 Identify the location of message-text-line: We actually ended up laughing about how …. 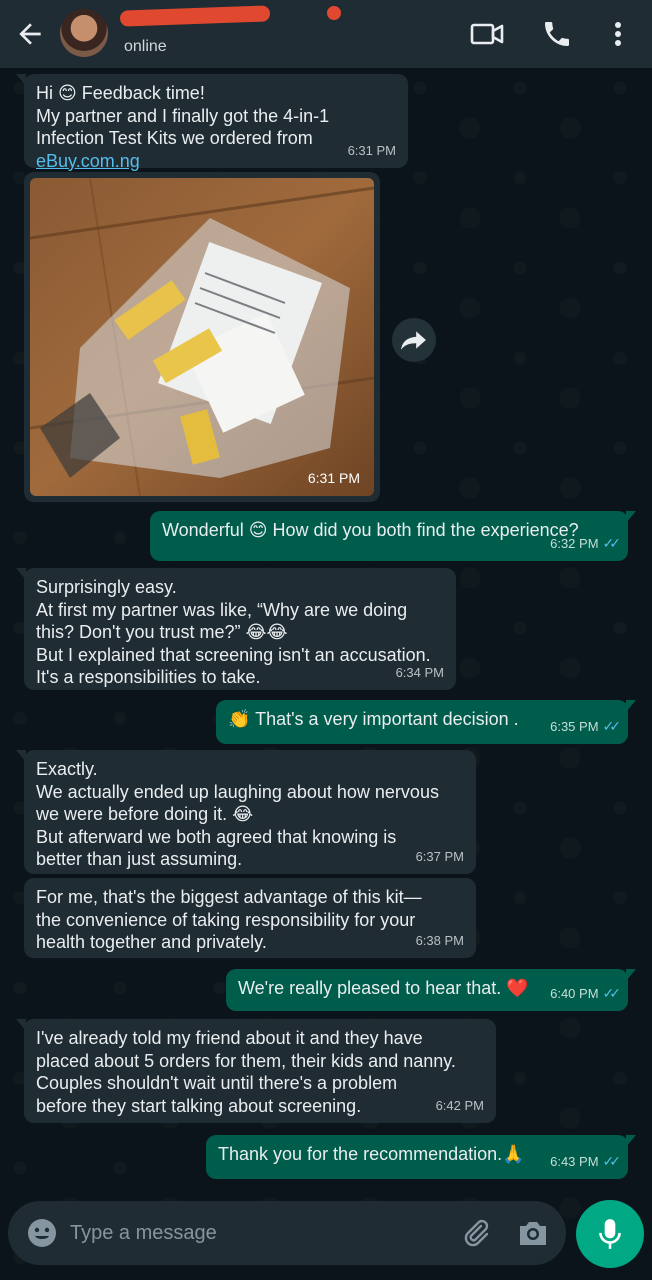
(237, 791).